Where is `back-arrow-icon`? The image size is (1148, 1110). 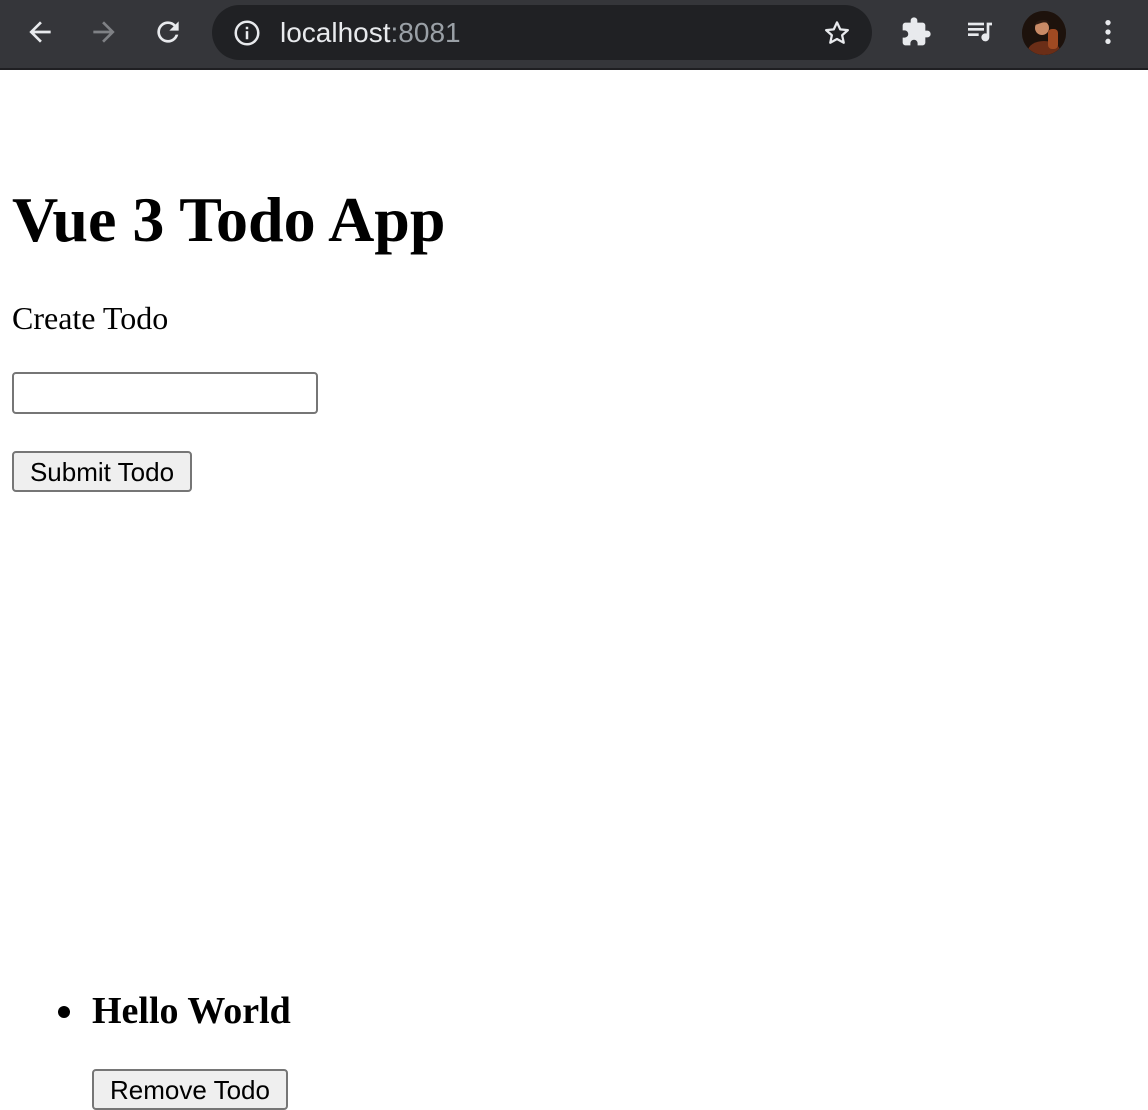 back-arrow-icon is located at coordinates (40, 32).